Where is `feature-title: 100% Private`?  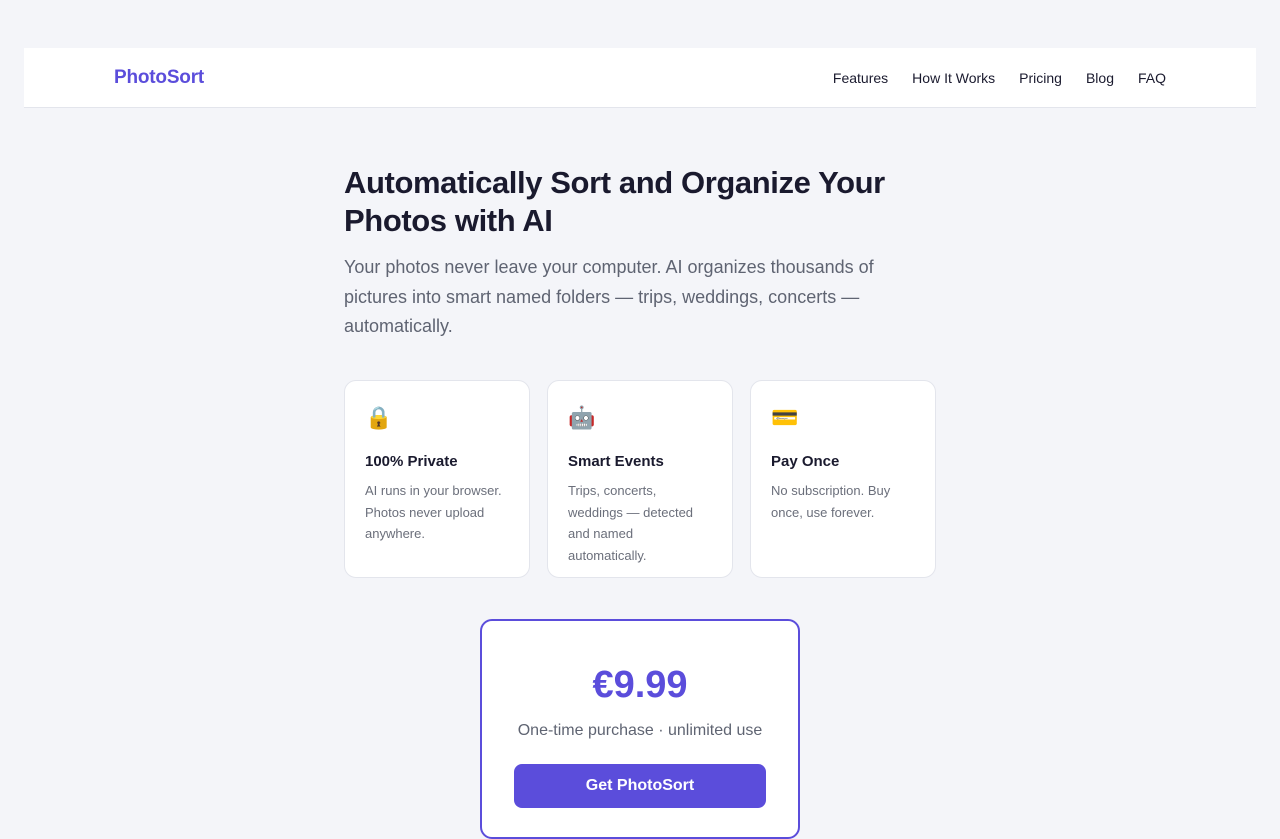 feature-title: 100% Private is located at coordinates (411, 461).